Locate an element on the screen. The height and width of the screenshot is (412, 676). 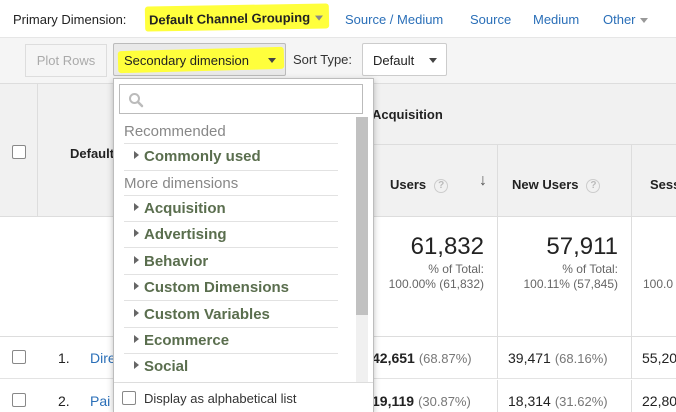
dimension-group-label: Custom Variables is located at coordinates (207, 314).